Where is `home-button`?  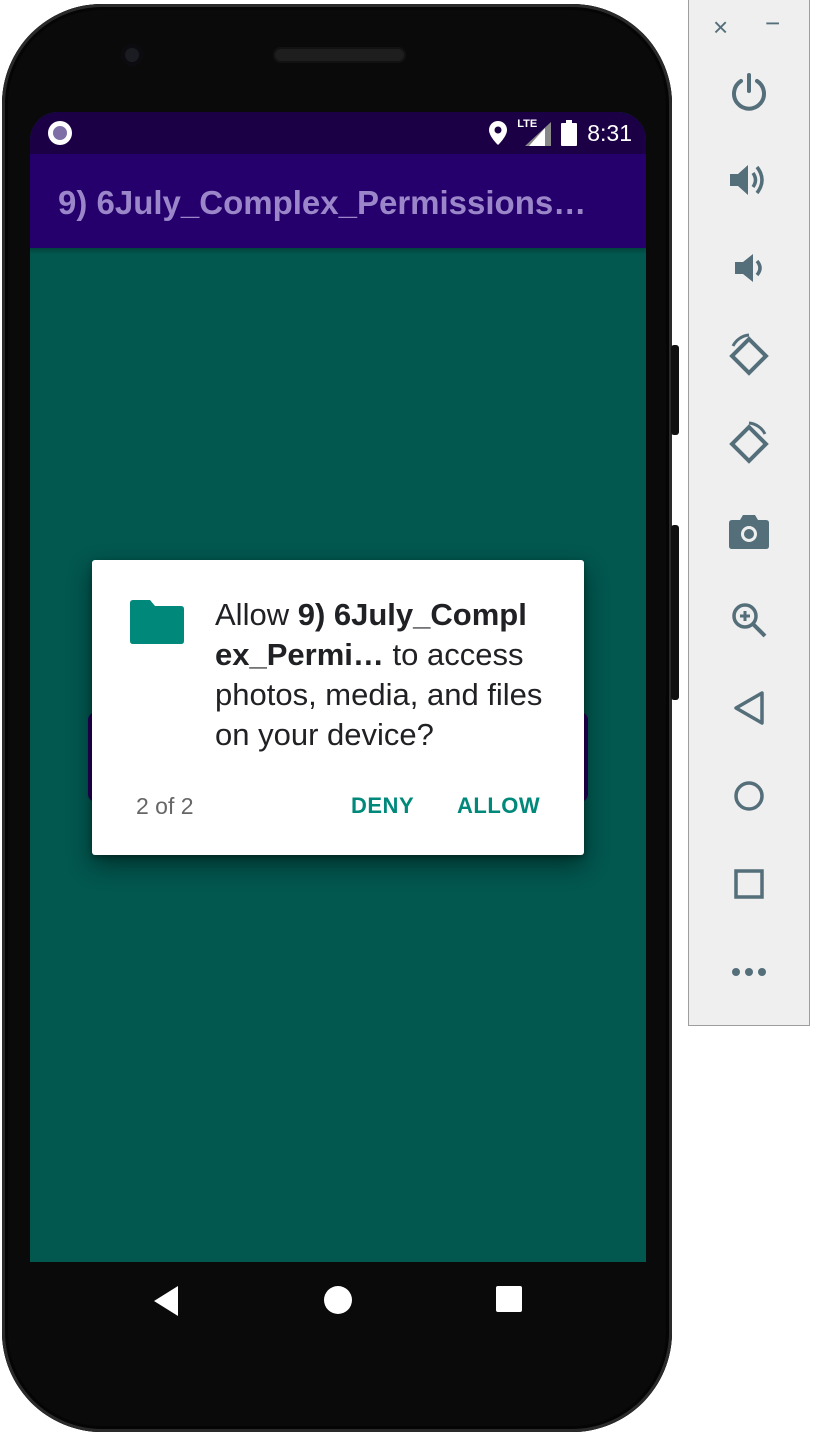
home-button is located at coordinates (749, 796).